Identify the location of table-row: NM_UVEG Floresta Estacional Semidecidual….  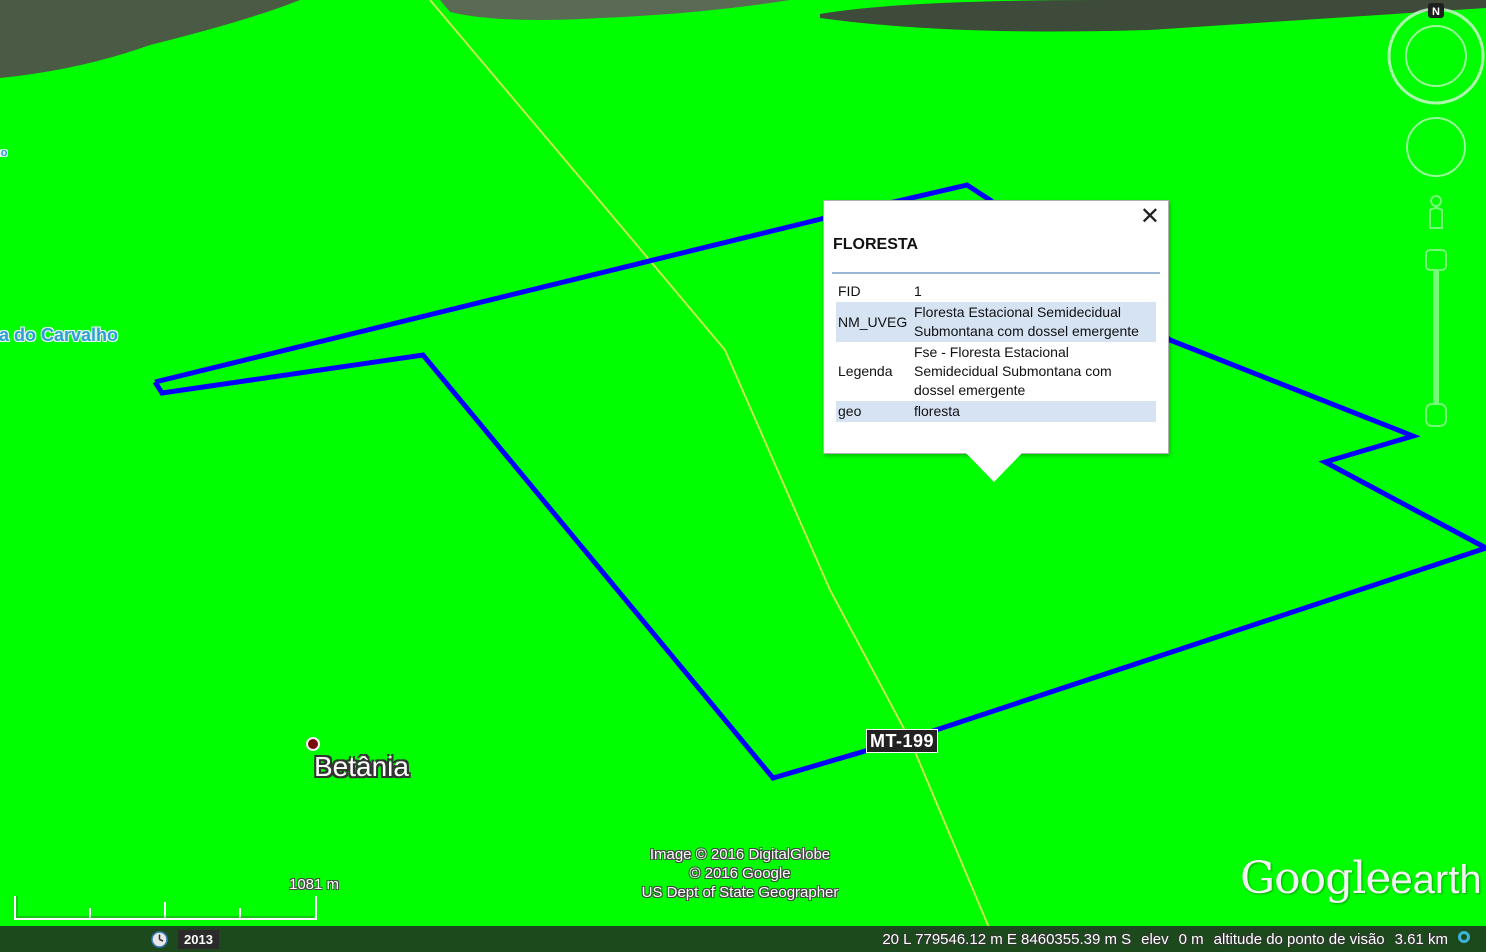
(996, 322).